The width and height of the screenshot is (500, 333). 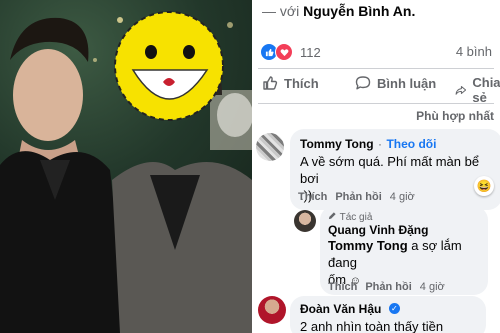 What do you see at coordinates (283, 11) in the screenshot?
I see `tag-prefix: — với` at bounding box center [283, 11].